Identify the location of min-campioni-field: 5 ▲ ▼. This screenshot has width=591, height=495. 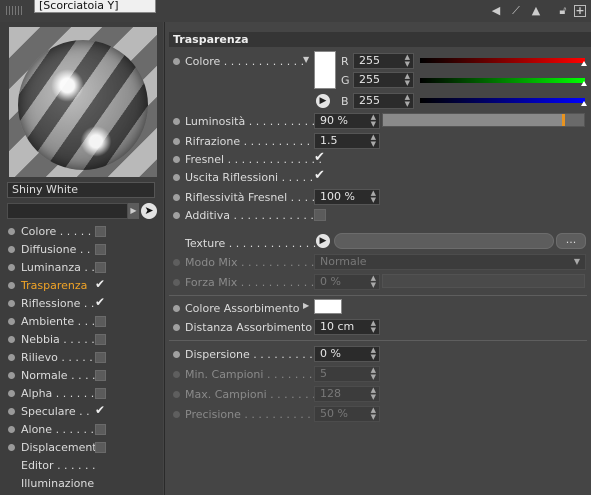
(347, 374).